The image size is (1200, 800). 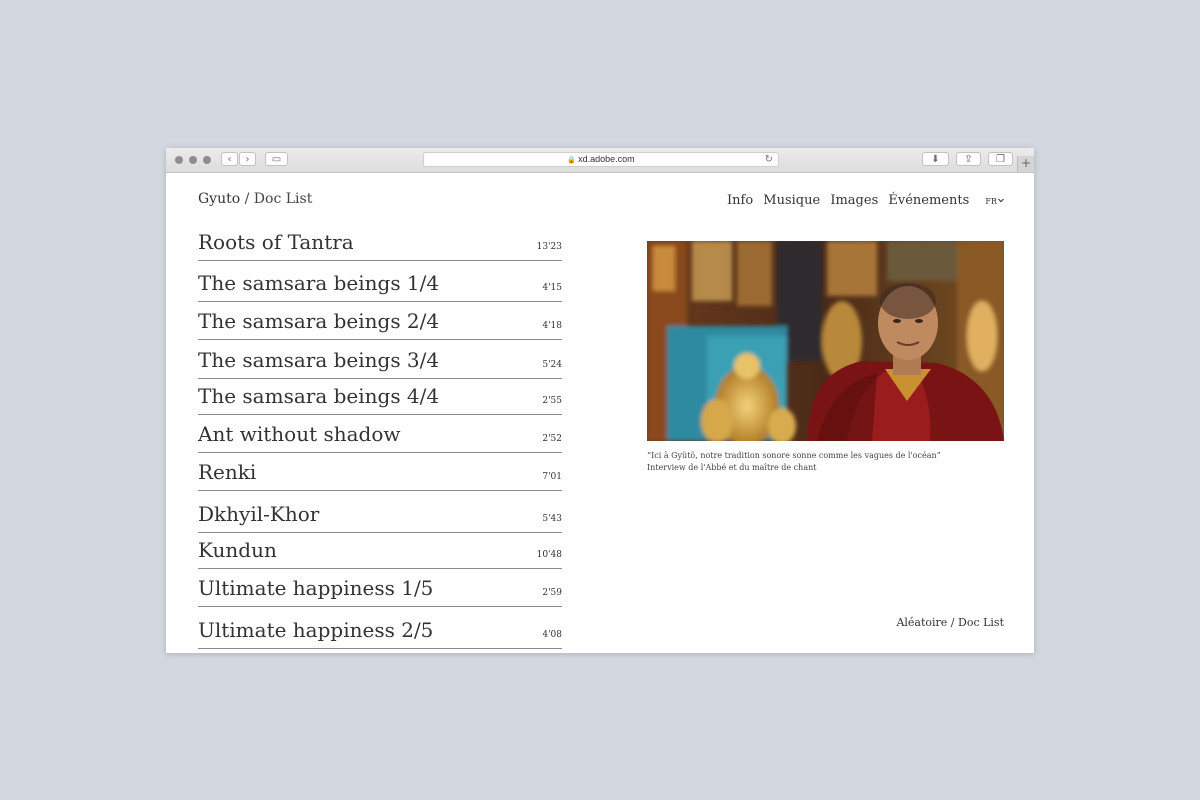 What do you see at coordinates (552, 401) in the screenshot?
I see `track-duration: 2'55` at bounding box center [552, 401].